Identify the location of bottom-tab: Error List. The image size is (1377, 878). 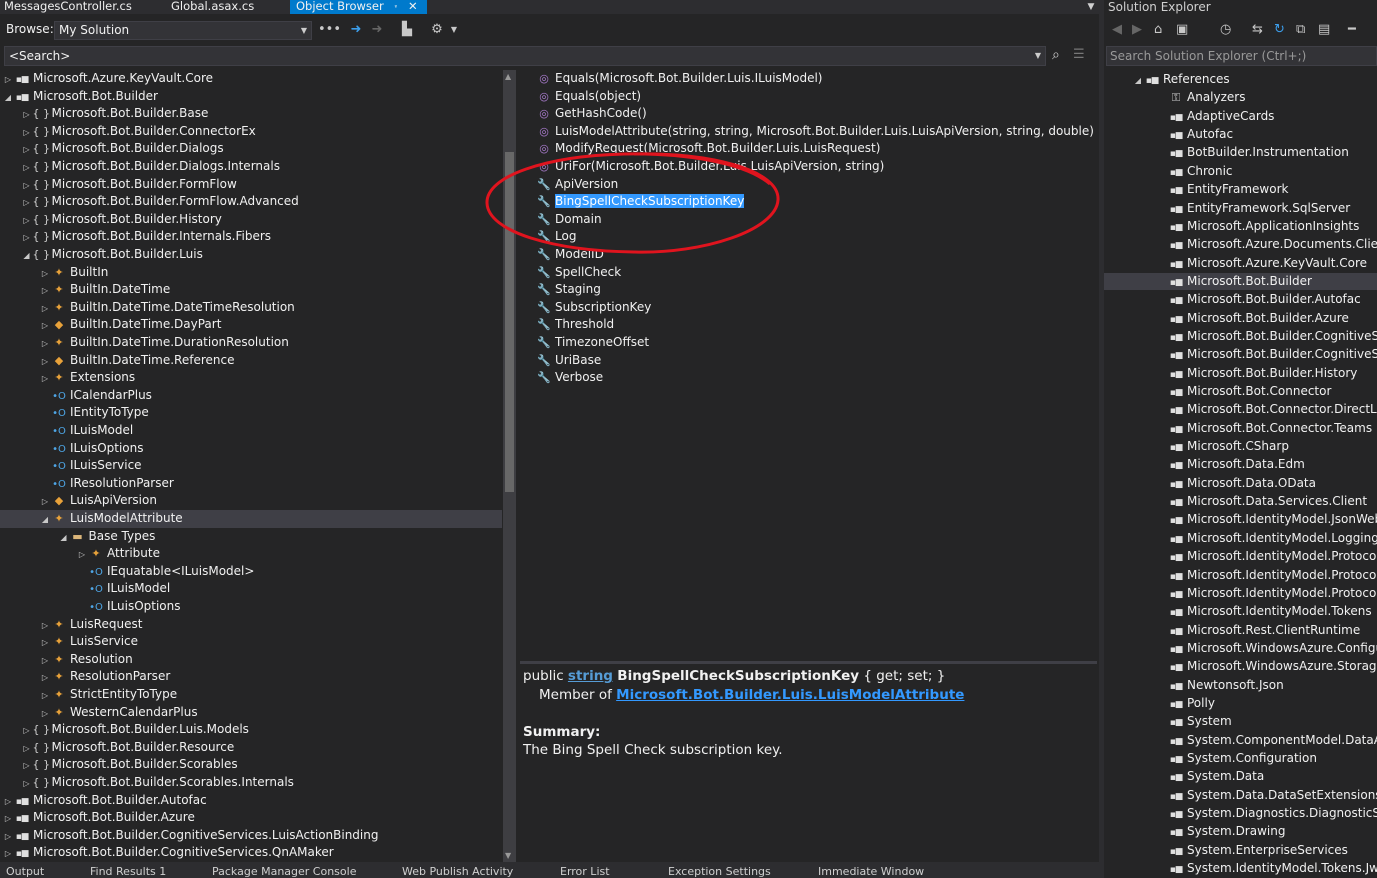
(585, 871).